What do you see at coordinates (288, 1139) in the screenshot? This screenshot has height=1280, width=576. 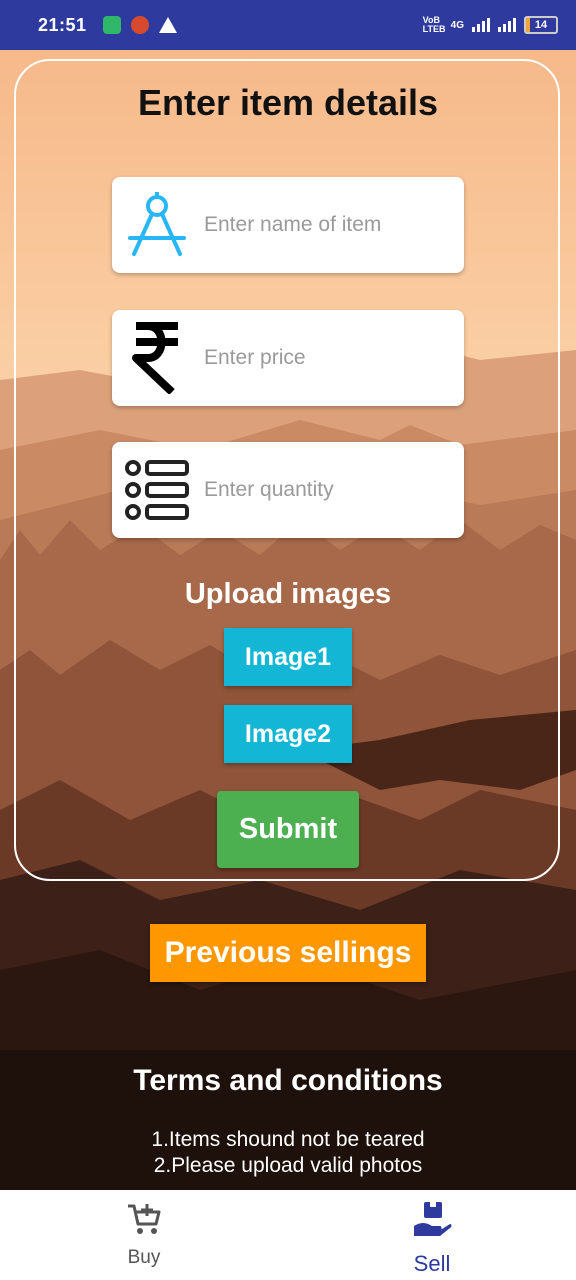 I see `terms-line-1: 1.Items shound not be teared` at bounding box center [288, 1139].